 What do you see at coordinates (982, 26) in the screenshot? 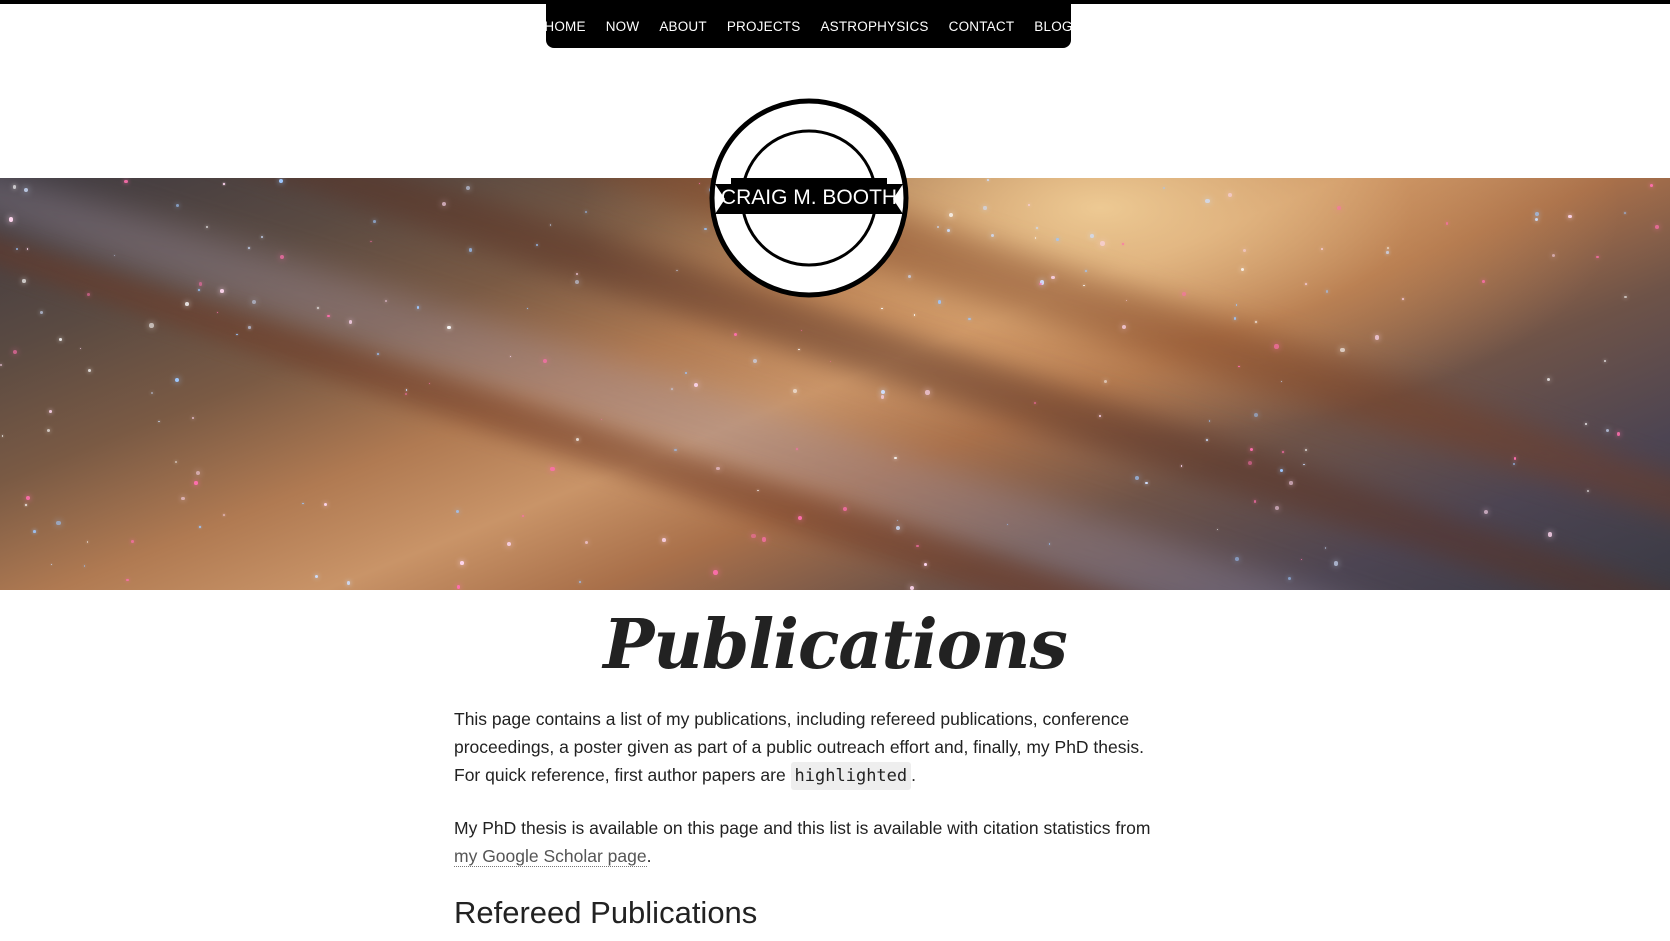
I see `nav-item-contact: CONTACT` at bounding box center [982, 26].